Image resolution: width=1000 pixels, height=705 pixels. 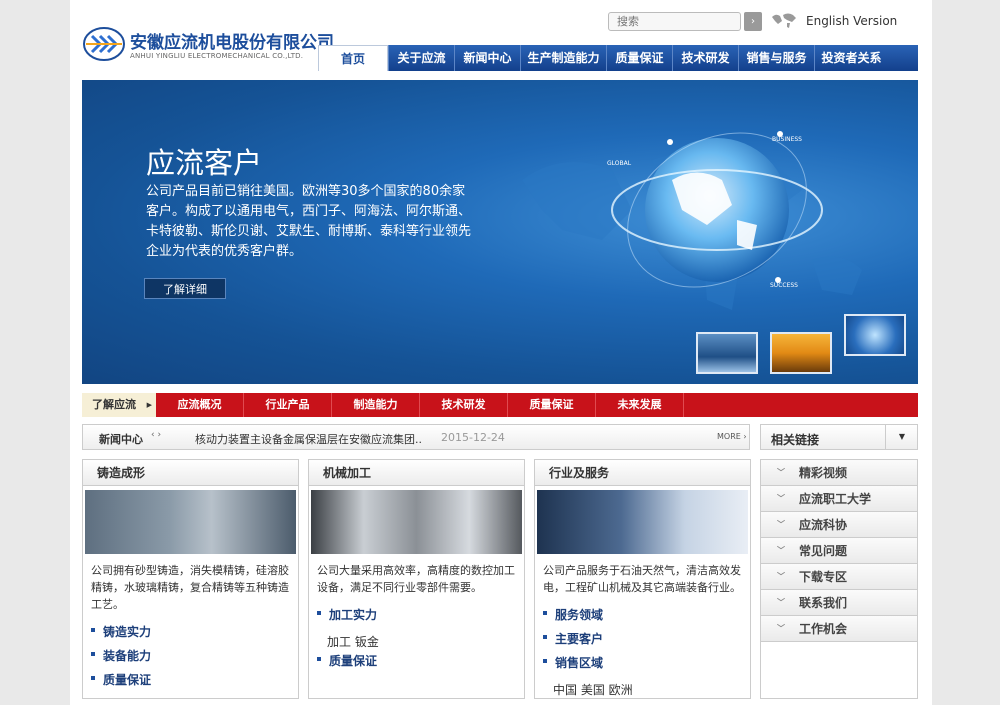 I want to click on link-machining-strength: 加工实力, so click(x=416, y=614).